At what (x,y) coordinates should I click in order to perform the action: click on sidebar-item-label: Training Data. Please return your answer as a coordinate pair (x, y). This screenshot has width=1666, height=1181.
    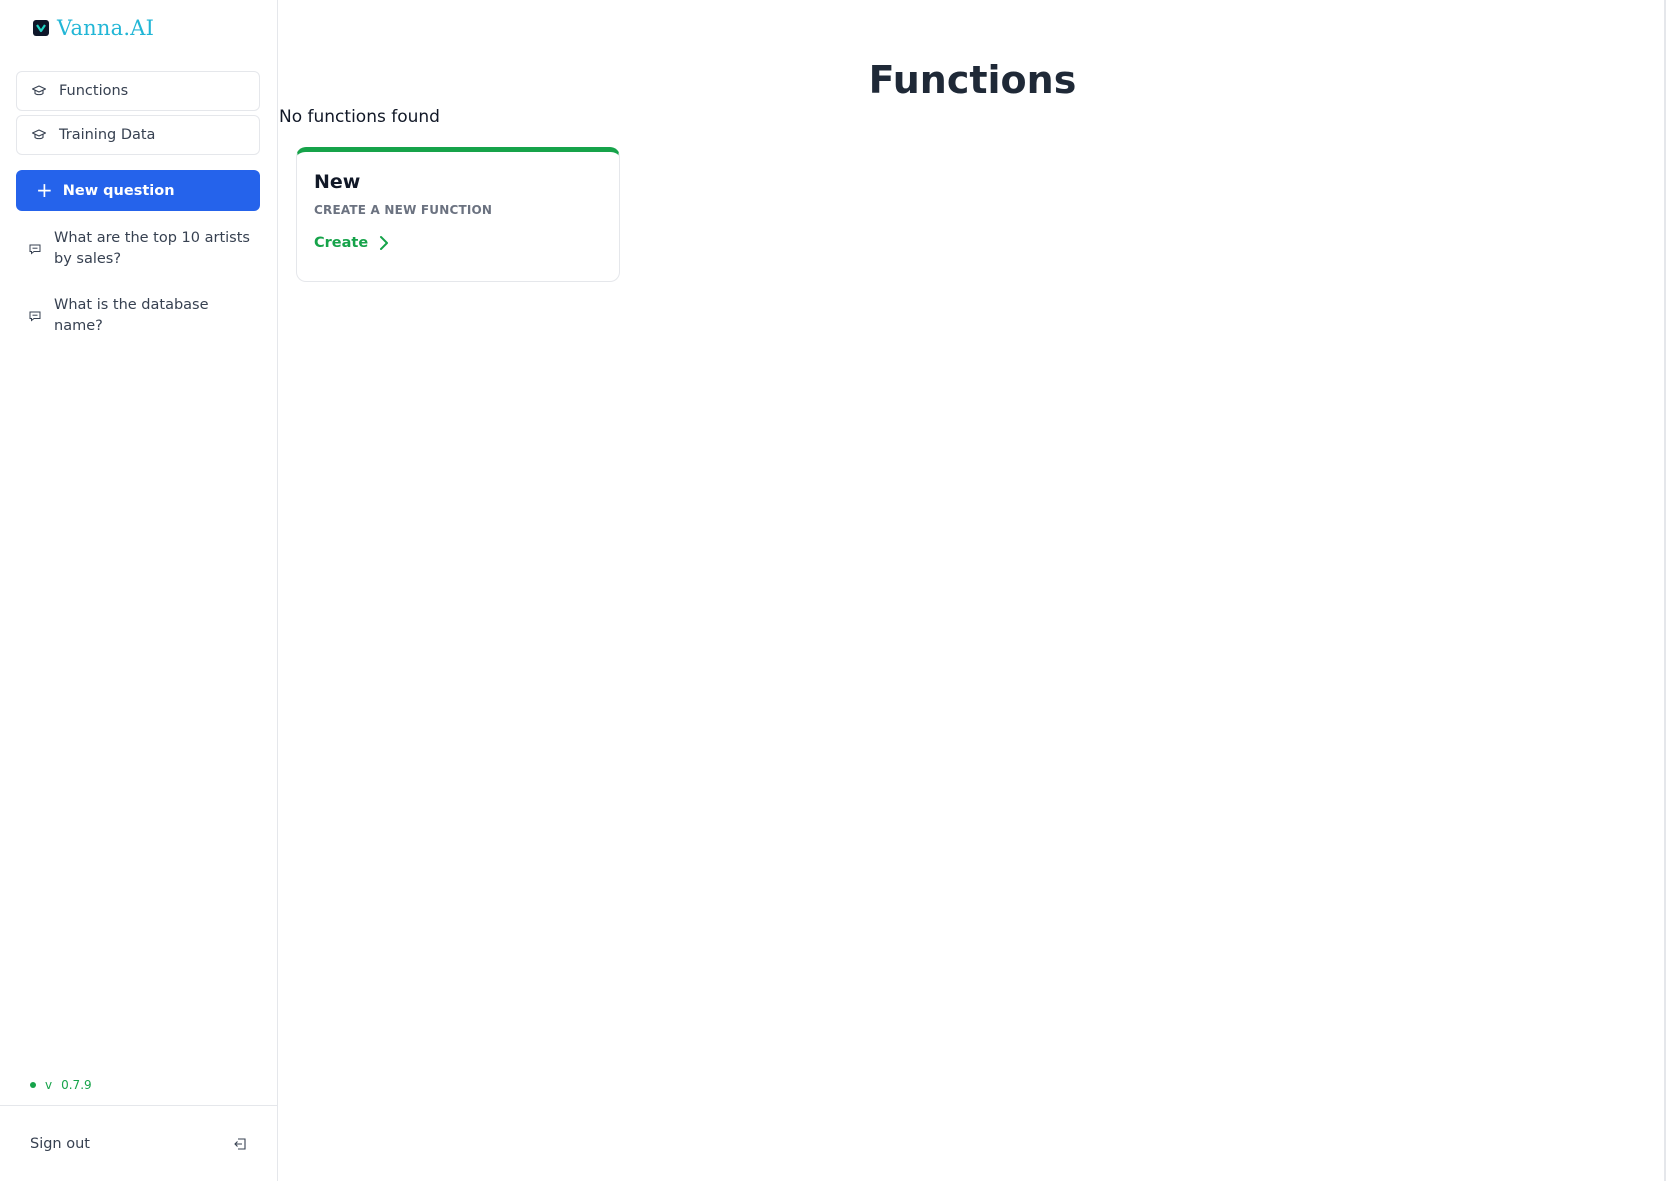
    Looking at the image, I should click on (107, 135).